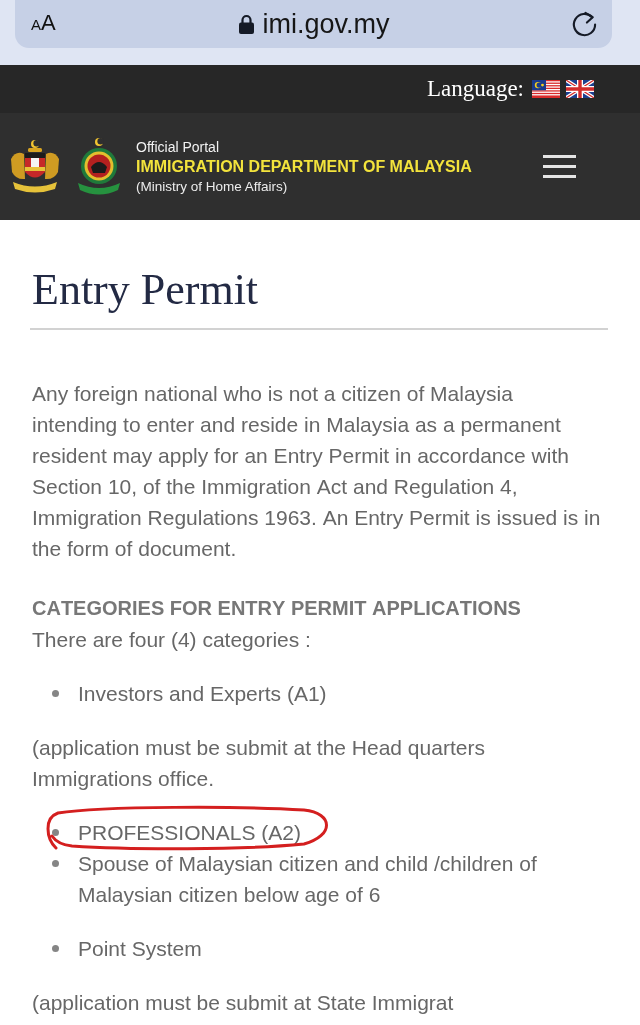 The width and height of the screenshot is (640, 1025). Describe the element at coordinates (559, 166) in the screenshot. I see `menu-icon` at that location.